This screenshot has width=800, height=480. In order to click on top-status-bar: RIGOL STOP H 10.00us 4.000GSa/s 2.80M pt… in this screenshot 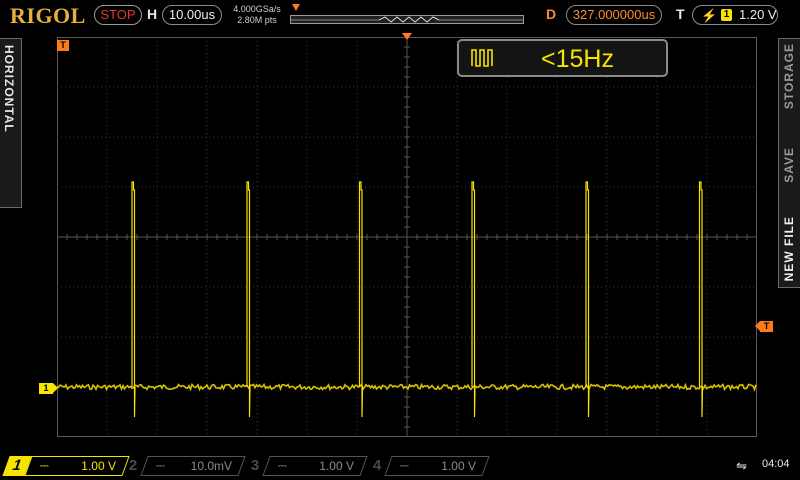, I will do `click(400, 15)`.